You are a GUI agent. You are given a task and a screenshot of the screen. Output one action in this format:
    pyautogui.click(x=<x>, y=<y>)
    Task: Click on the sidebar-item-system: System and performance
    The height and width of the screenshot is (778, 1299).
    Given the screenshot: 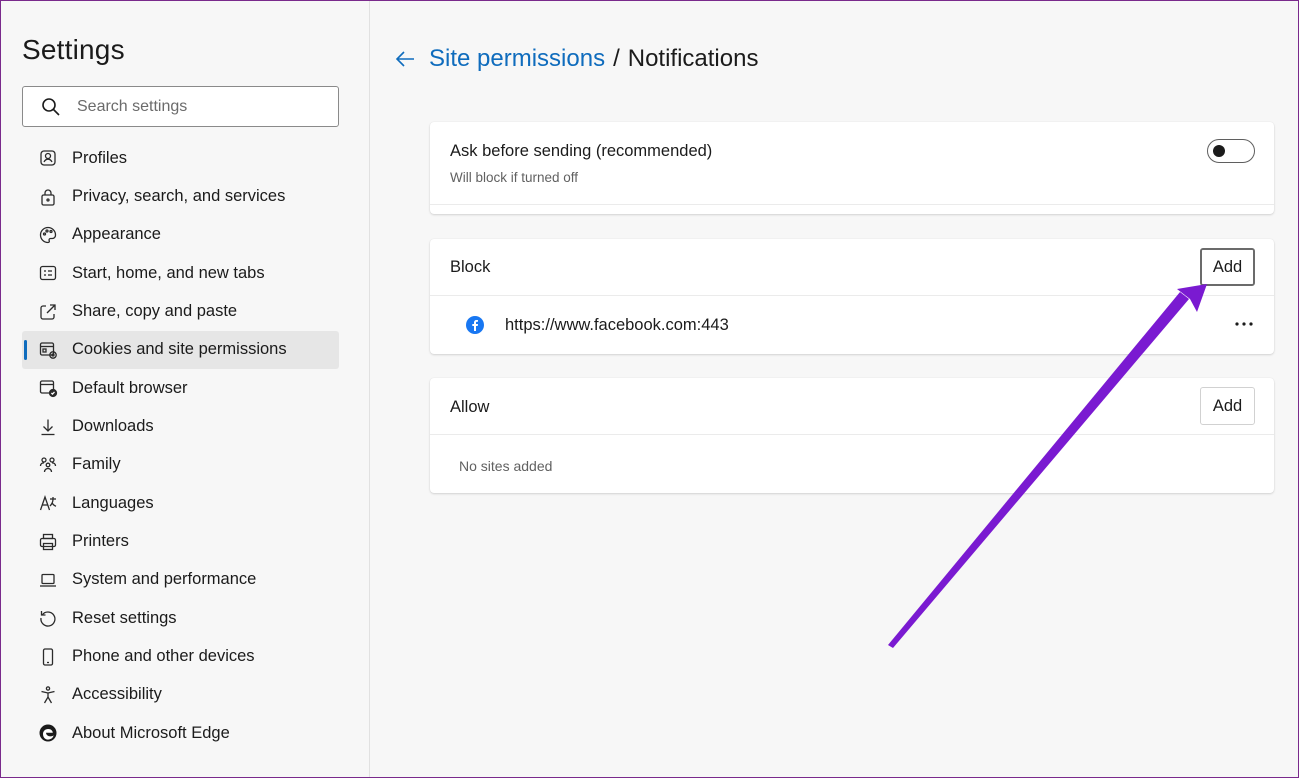 What is the action you would take?
    pyautogui.click(x=180, y=580)
    